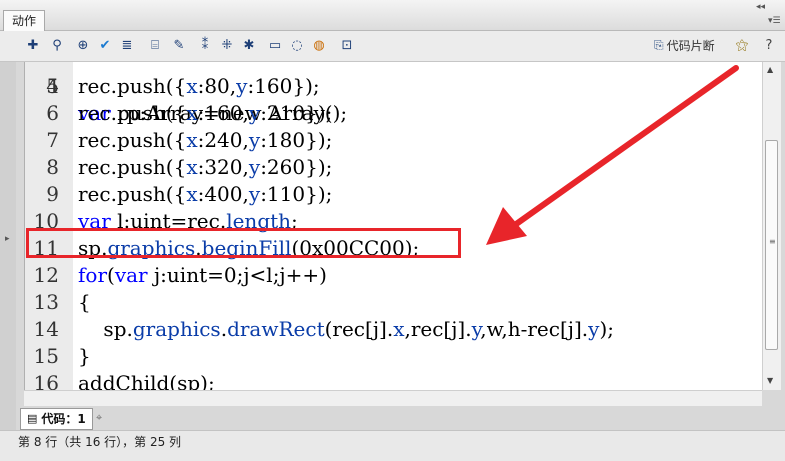 The width and height of the screenshot is (785, 461). Describe the element at coordinates (32, 418) in the screenshot. I see `script-file-icon: ▤` at that location.